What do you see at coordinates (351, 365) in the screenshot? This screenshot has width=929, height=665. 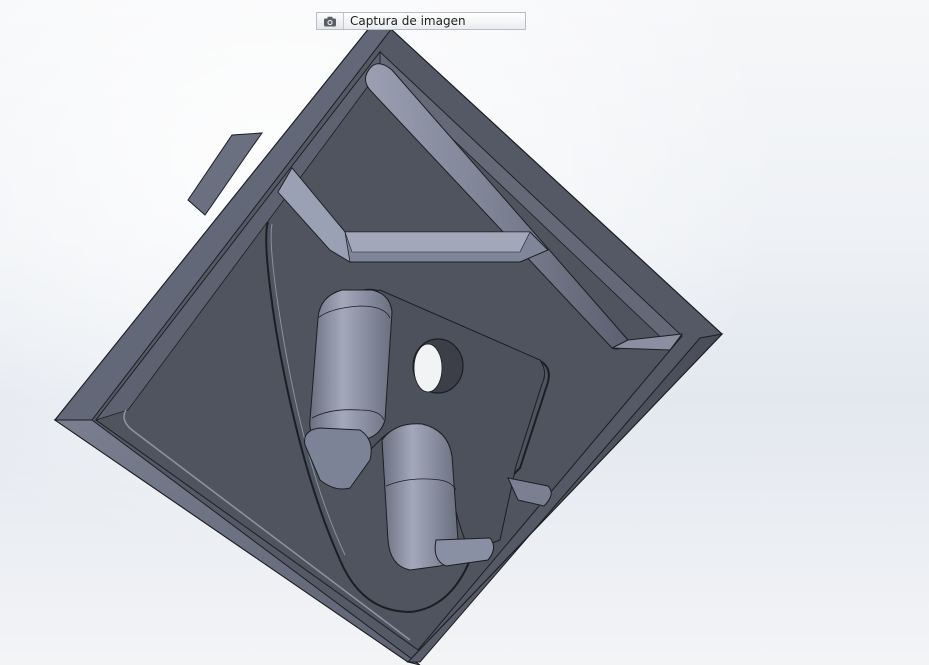 I see `rib-s-left-vertical` at bounding box center [351, 365].